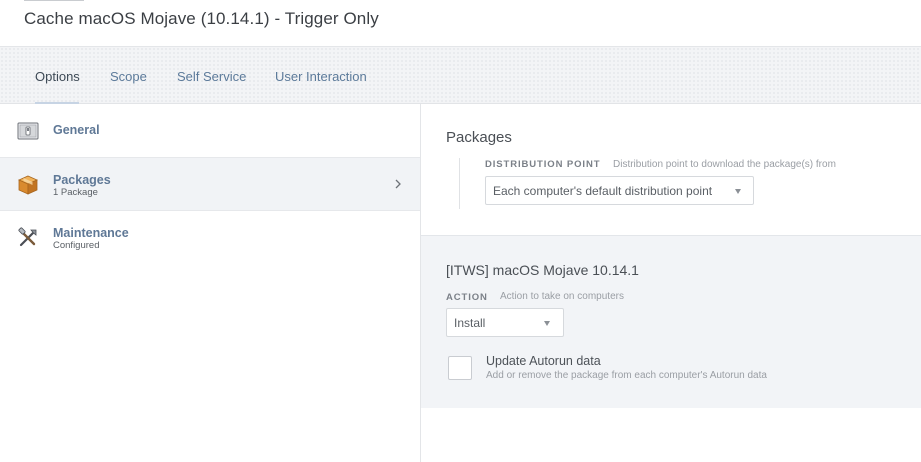 The height and width of the screenshot is (462, 921). Describe the element at coordinates (321, 76) in the screenshot. I see `tab-user-interaction: User Interaction` at that location.